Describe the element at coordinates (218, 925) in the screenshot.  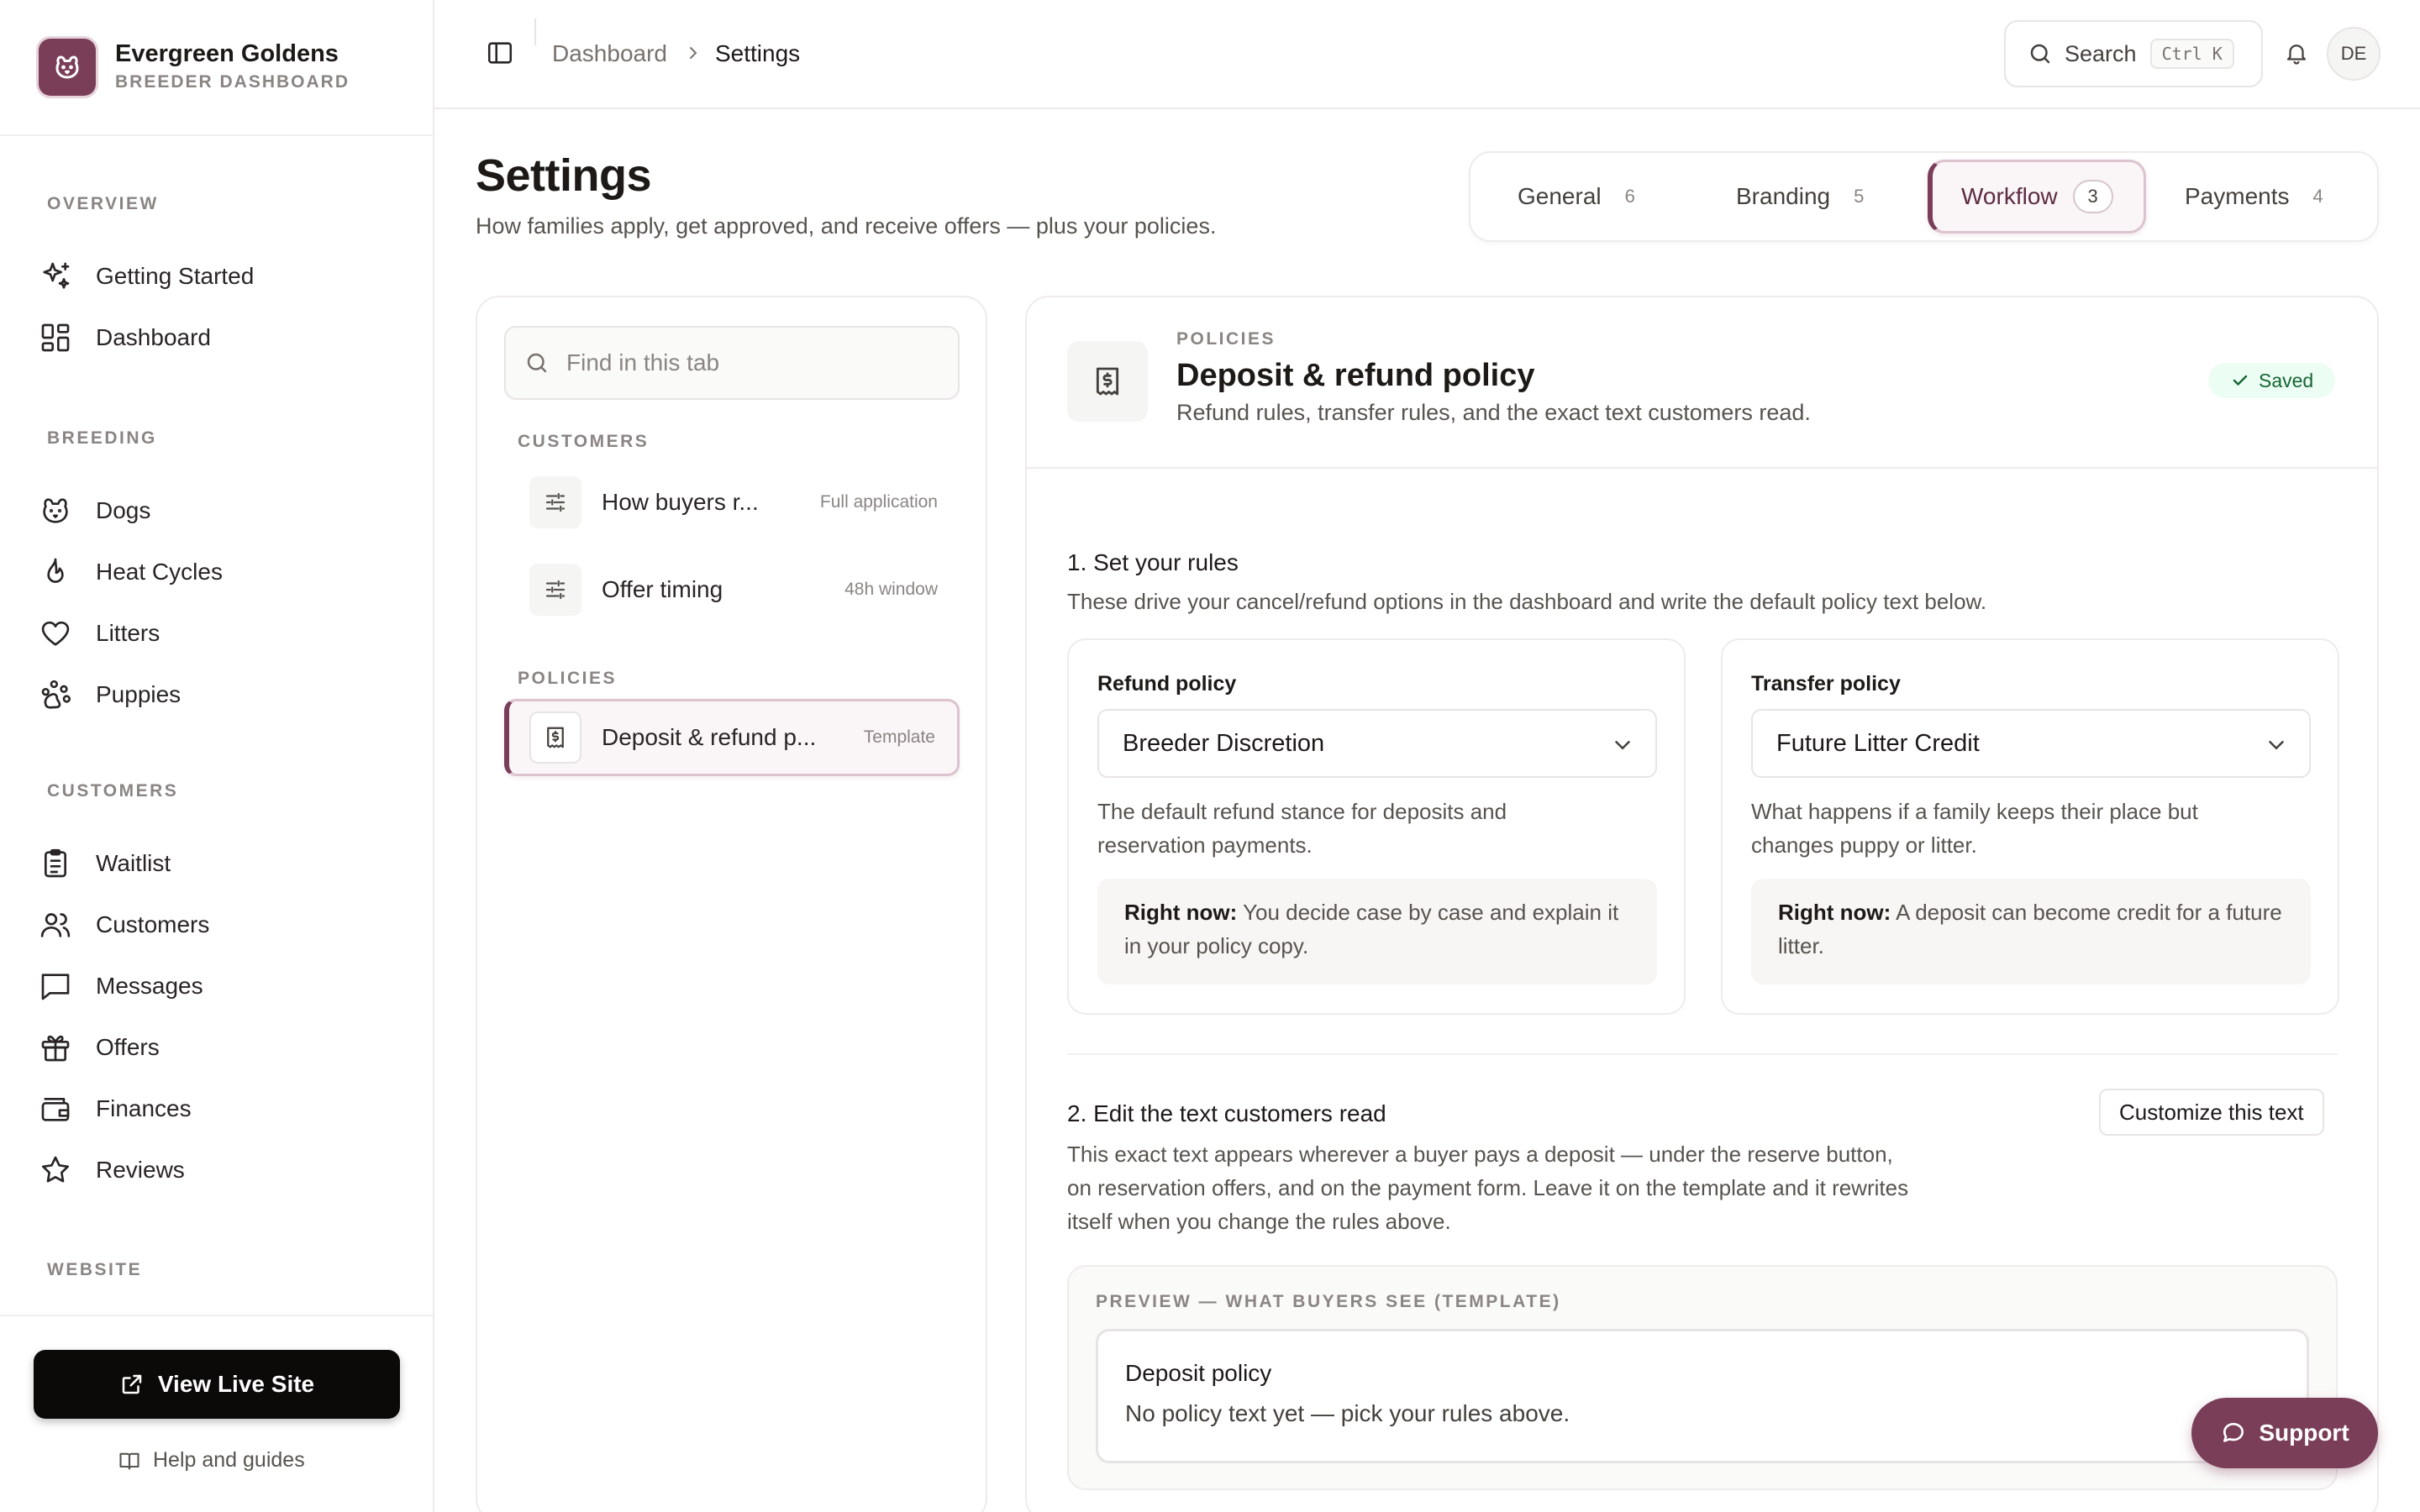
I see `sidebar-item-customers: Customers` at that location.